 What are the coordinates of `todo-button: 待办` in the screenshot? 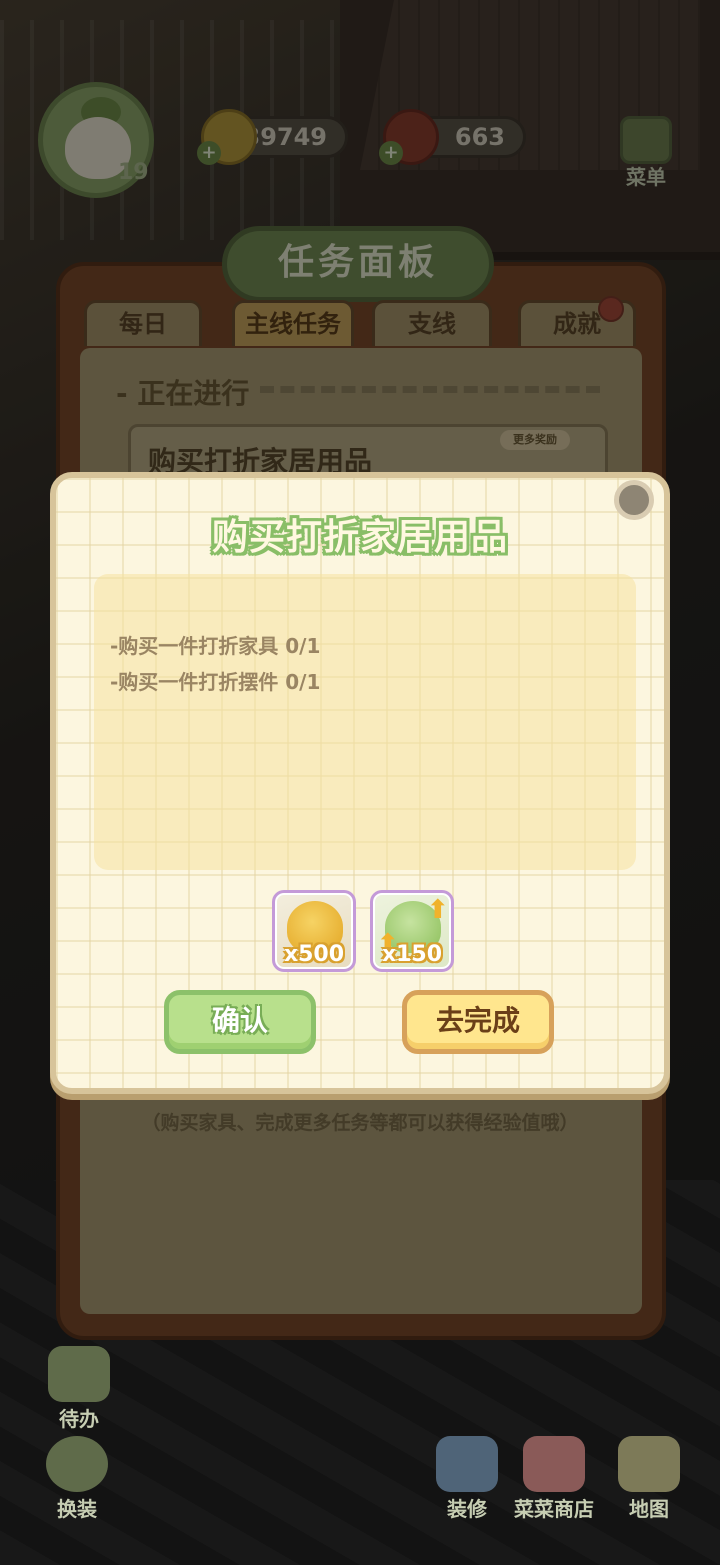 It's located at (79, 1389).